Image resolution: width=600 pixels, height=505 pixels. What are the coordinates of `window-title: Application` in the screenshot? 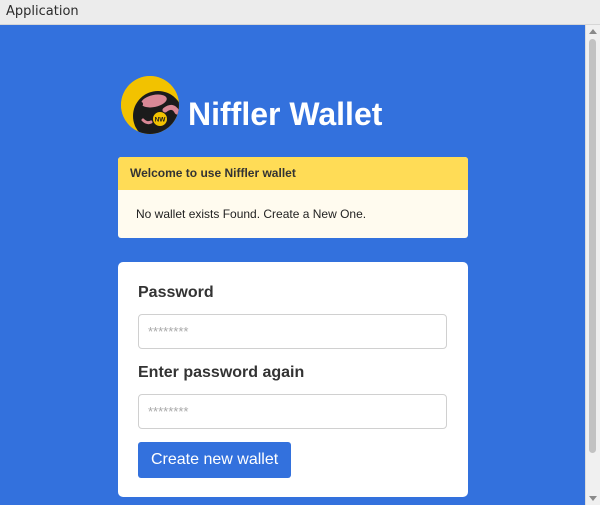 It's located at (42, 11).